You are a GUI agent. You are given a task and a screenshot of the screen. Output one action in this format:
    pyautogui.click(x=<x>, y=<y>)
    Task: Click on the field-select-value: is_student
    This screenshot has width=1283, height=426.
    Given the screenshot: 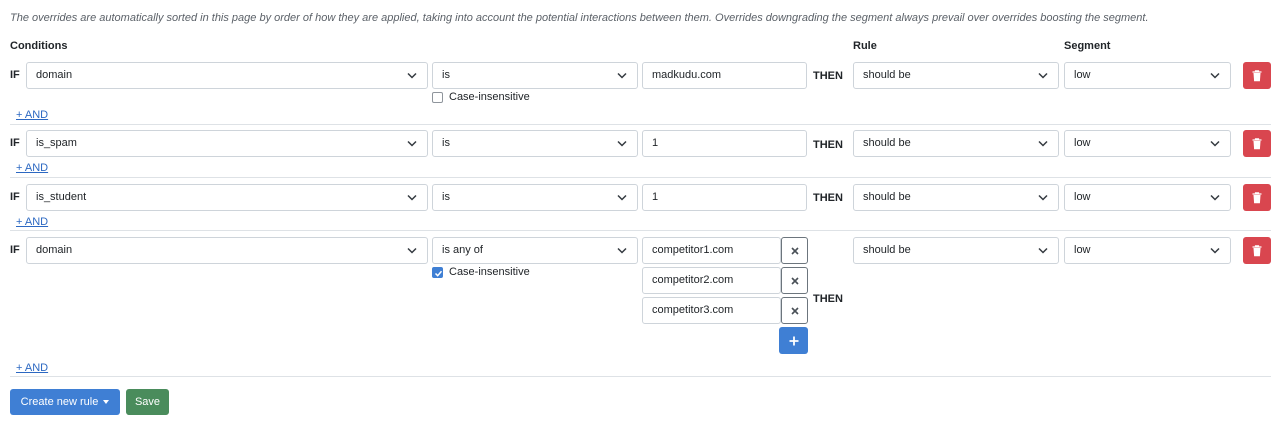 What is the action you would take?
    pyautogui.click(x=61, y=197)
    